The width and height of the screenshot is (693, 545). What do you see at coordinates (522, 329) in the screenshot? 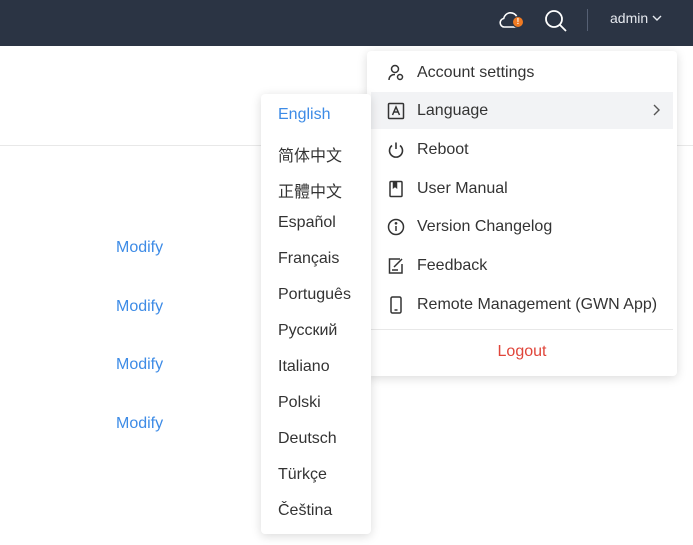
I see `menu-divider` at bounding box center [522, 329].